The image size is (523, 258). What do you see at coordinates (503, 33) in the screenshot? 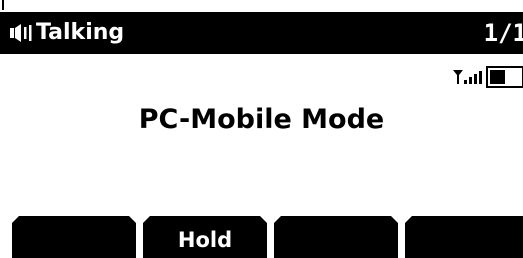
I see `page-counter: 1/1` at bounding box center [503, 33].